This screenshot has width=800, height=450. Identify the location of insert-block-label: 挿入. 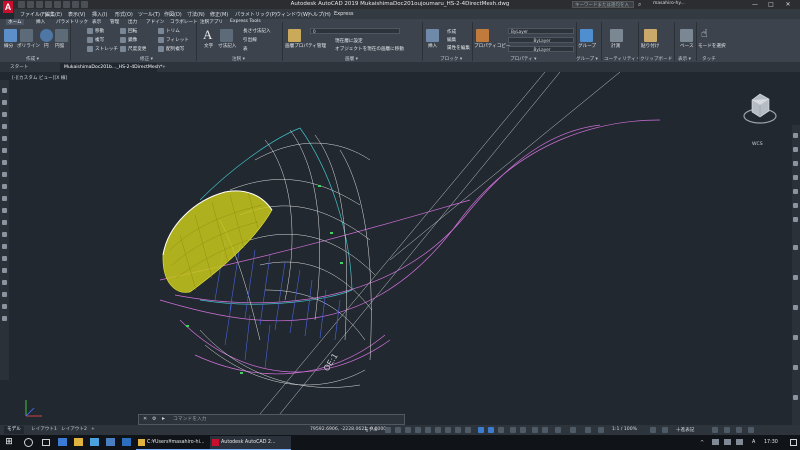
(432, 46).